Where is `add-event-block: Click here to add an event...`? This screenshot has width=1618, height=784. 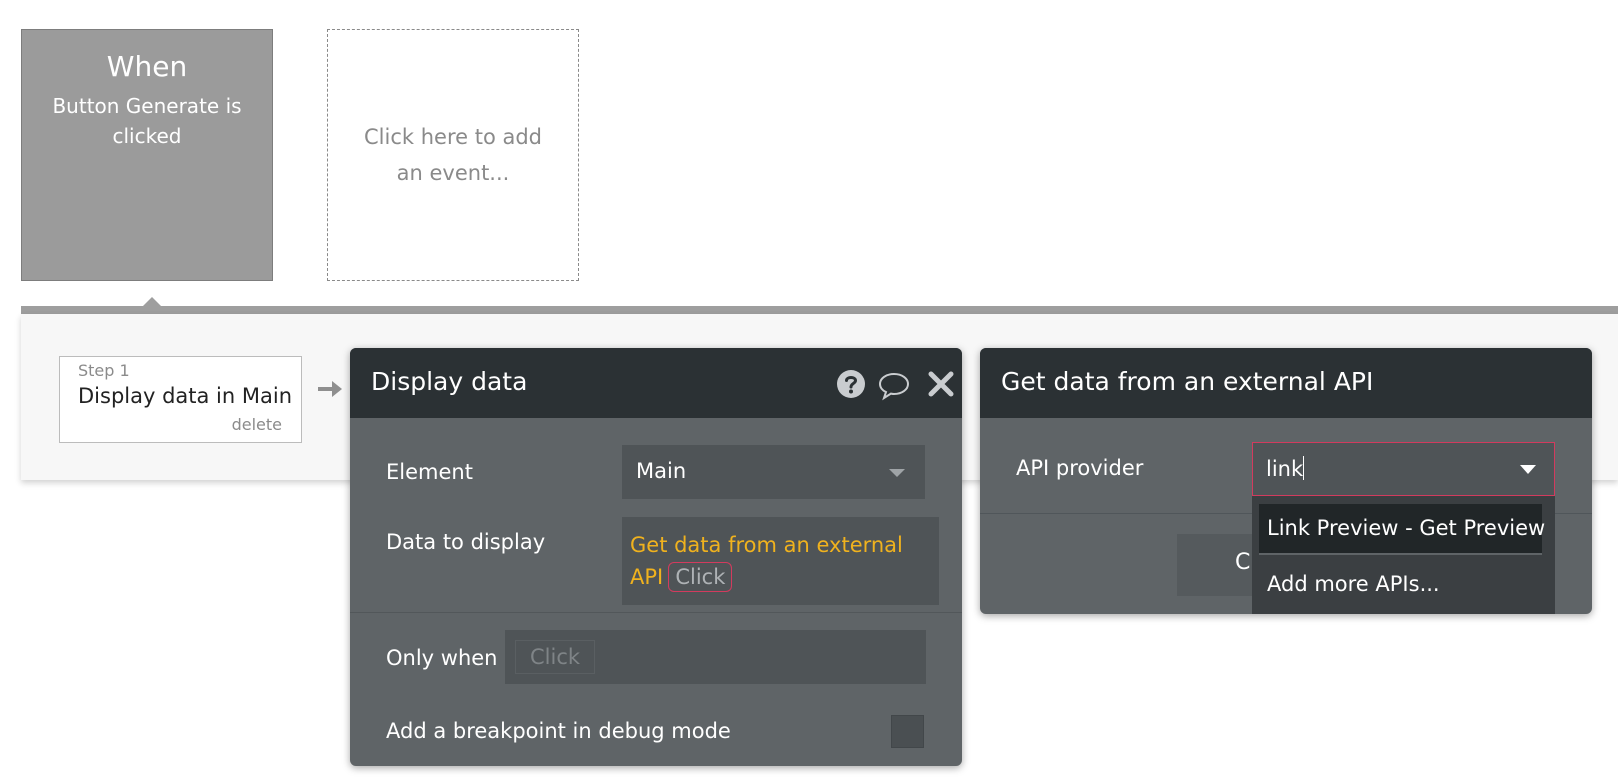 add-event-block: Click here to add an event... is located at coordinates (453, 155).